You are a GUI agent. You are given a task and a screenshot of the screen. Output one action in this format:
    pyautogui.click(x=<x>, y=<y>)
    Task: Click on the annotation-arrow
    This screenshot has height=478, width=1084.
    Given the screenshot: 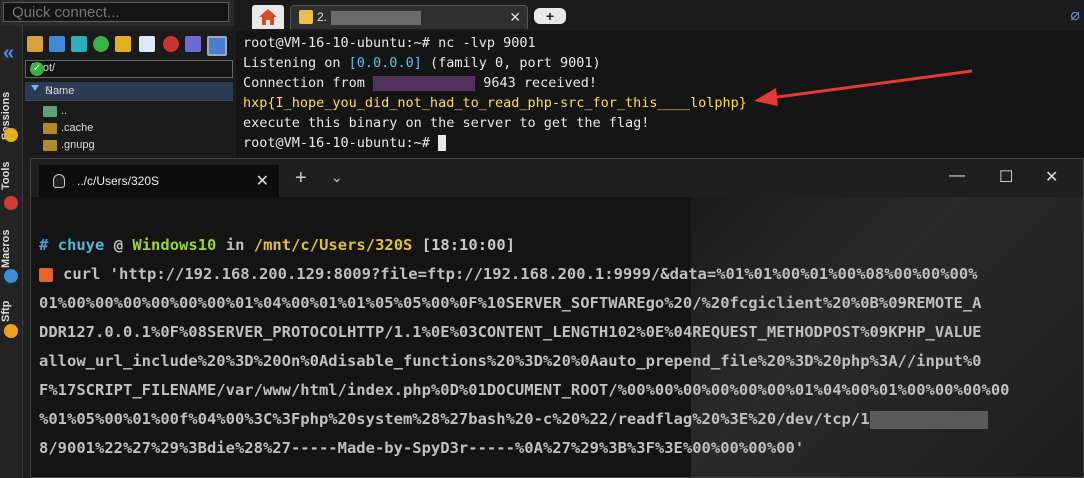 What is the action you would take?
    pyautogui.click(x=863, y=87)
    